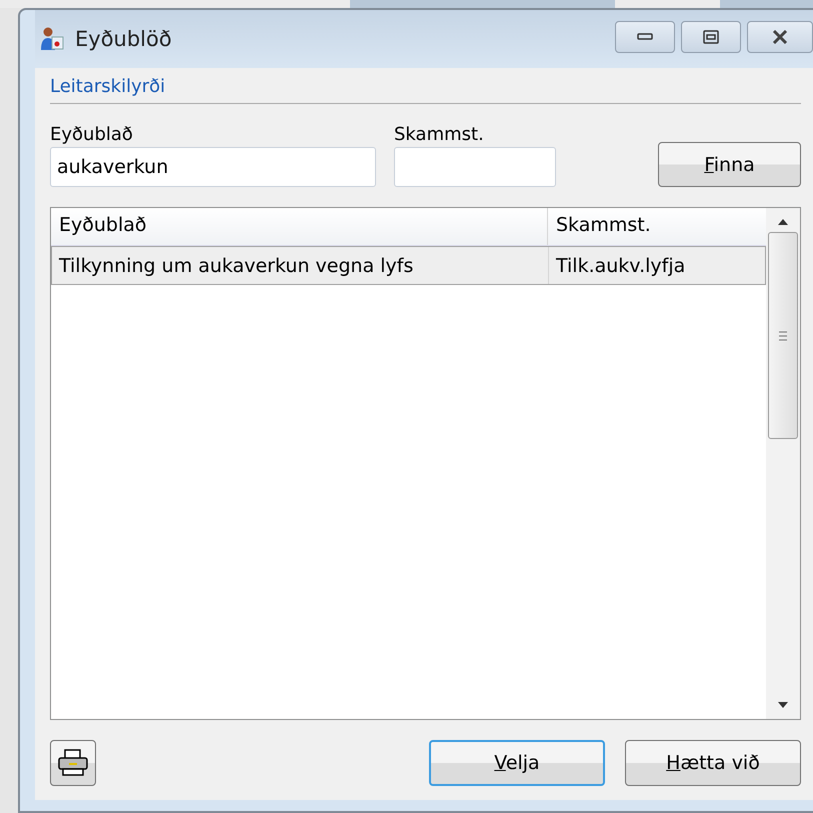 The width and height of the screenshot is (813, 813). I want to click on search-button: Finna, so click(729, 164).